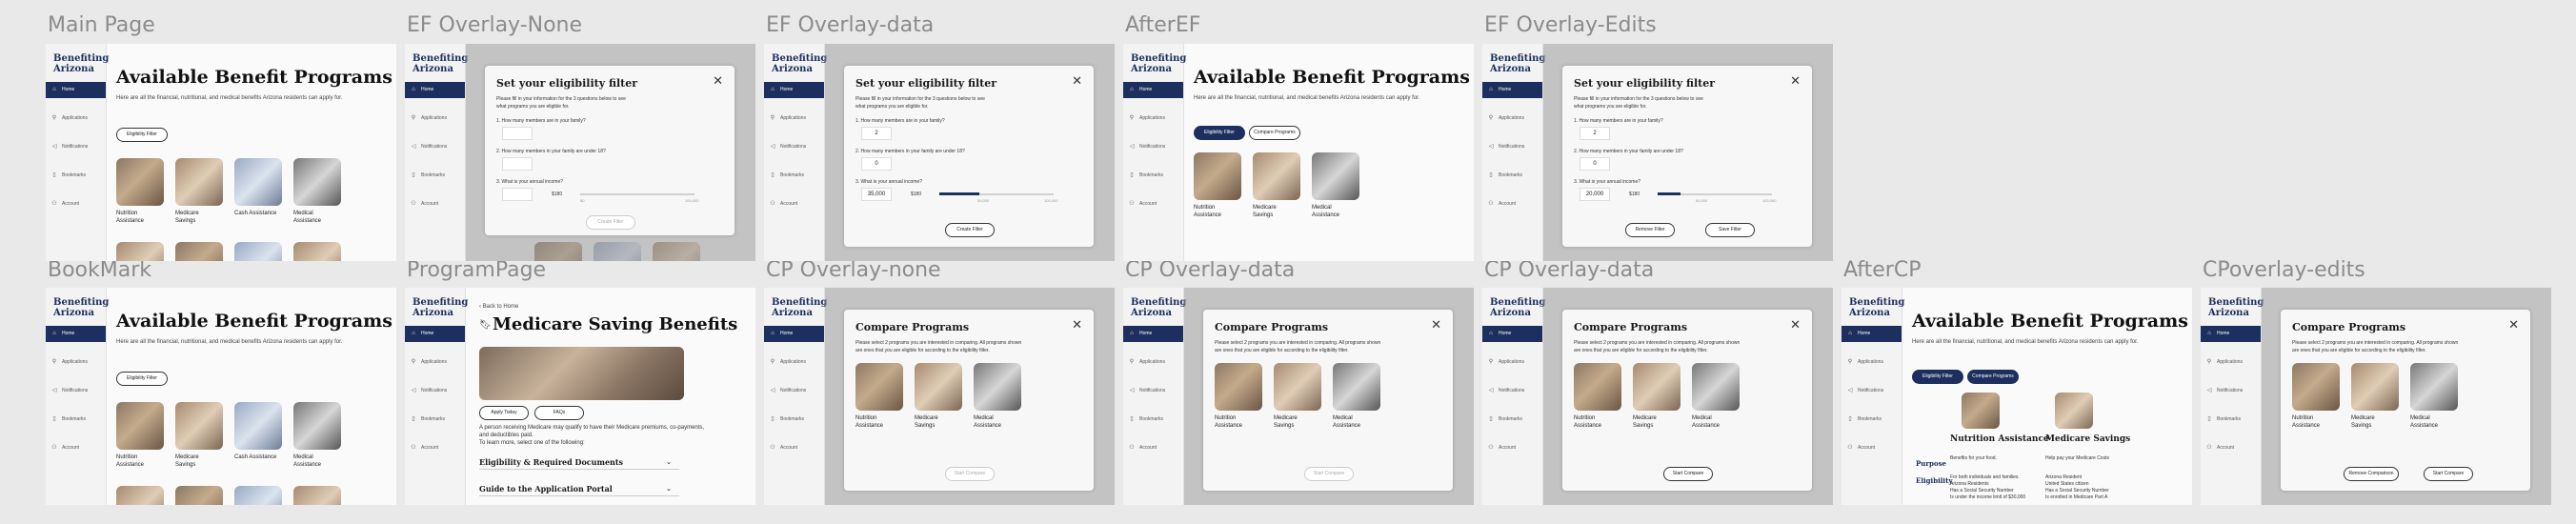 This screenshot has height=524, width=2576. What do you see at coordinates (517, 134) in the screenshot?
I see `members-input` at bounding box center [517, 134].